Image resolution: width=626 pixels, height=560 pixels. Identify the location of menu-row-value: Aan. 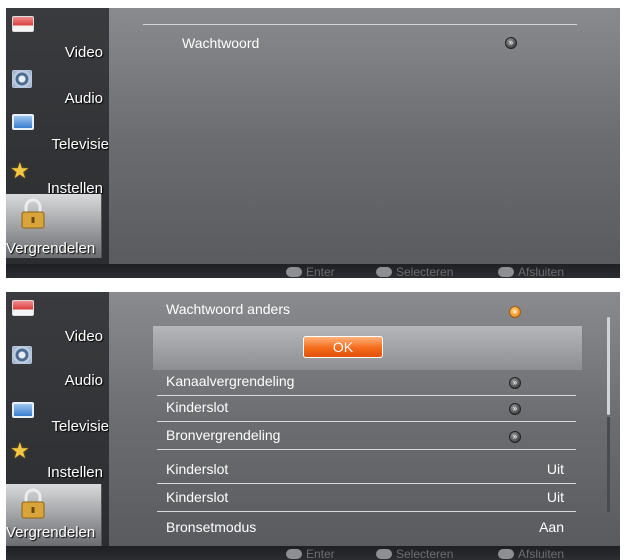
(551, 527).